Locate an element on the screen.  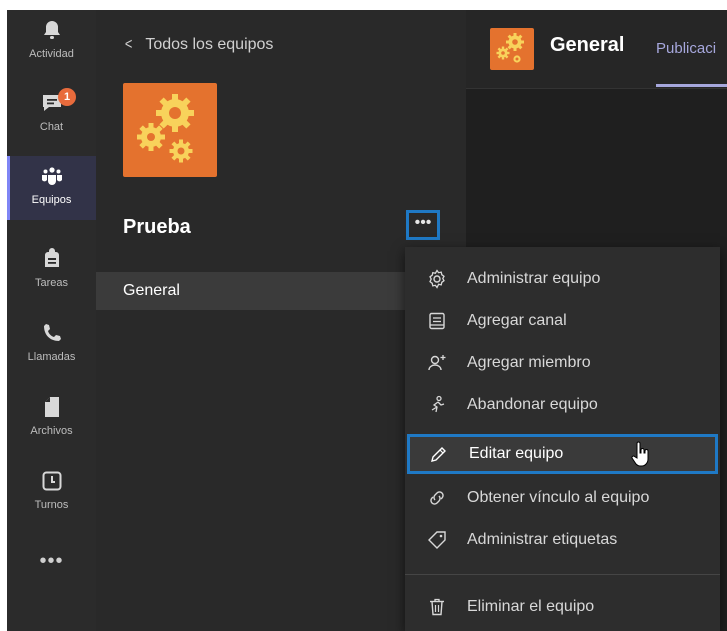
rail-item-chat: 1 Chat is located at coordinates (51, 115).